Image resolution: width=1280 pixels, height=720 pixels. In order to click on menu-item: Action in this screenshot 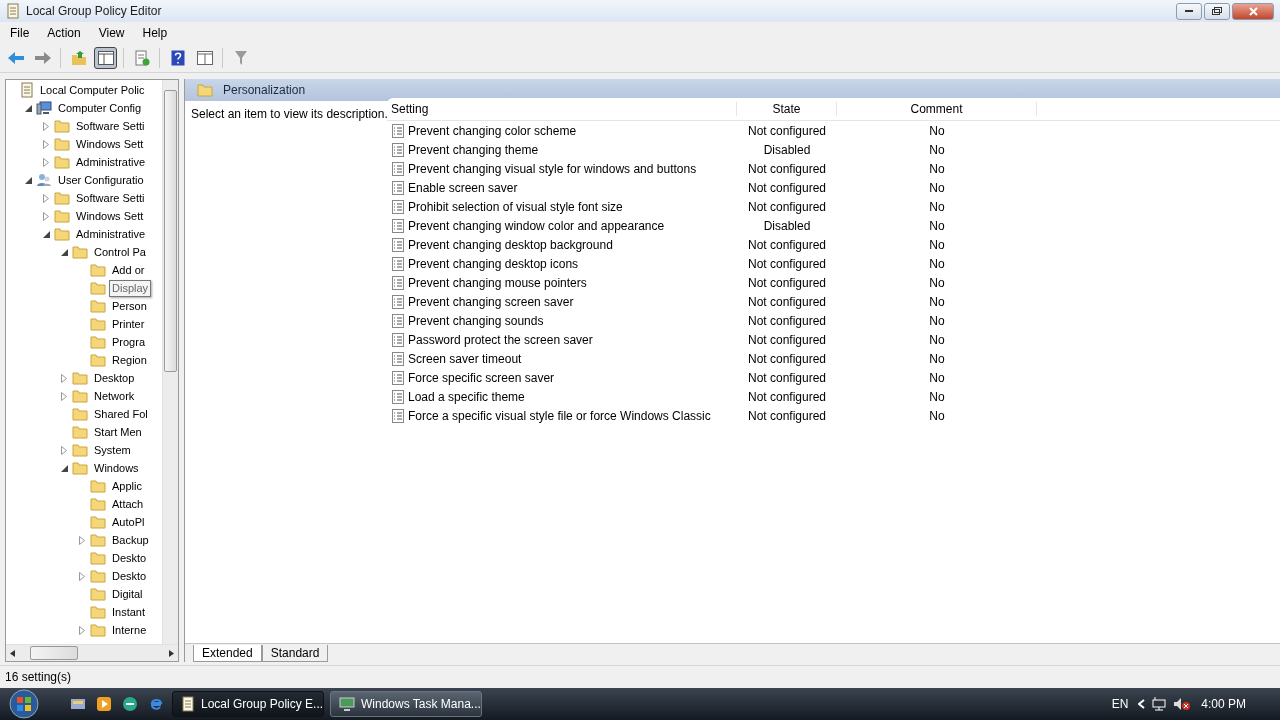, I will do `click(64, 33)`.